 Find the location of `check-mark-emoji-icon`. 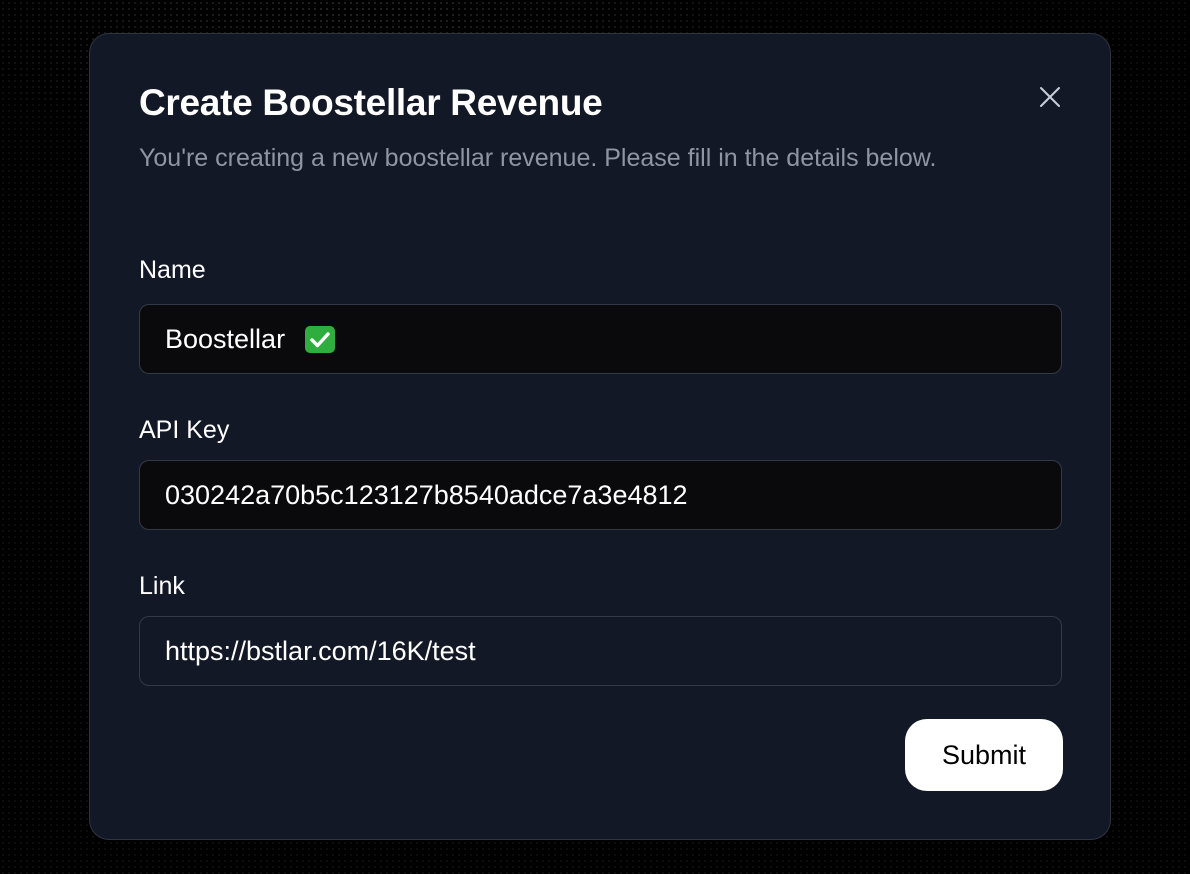

check-mark-emoji-icon is located at coordinates (320, 339).